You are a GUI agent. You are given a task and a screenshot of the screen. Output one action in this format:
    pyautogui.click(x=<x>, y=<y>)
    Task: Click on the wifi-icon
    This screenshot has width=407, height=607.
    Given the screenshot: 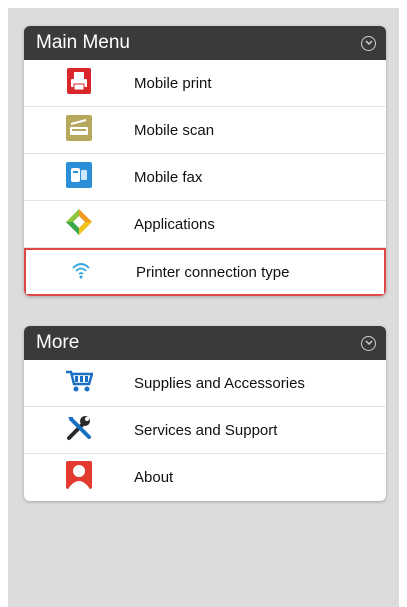 What is the action you would take?
    pyautogui.click(x=81, y=272)
    